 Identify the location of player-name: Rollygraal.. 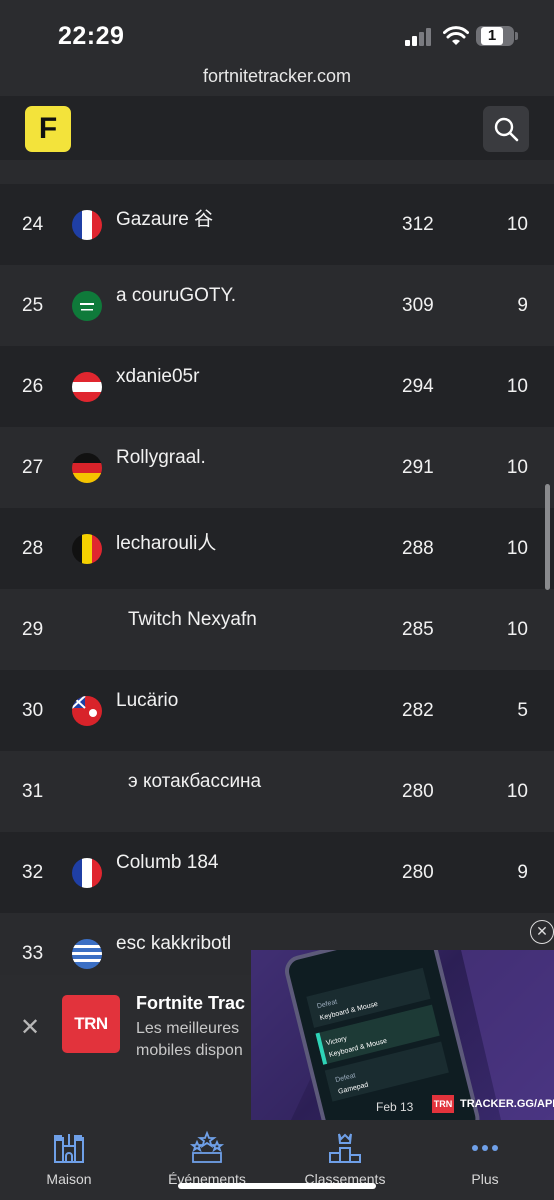
(161, 458).